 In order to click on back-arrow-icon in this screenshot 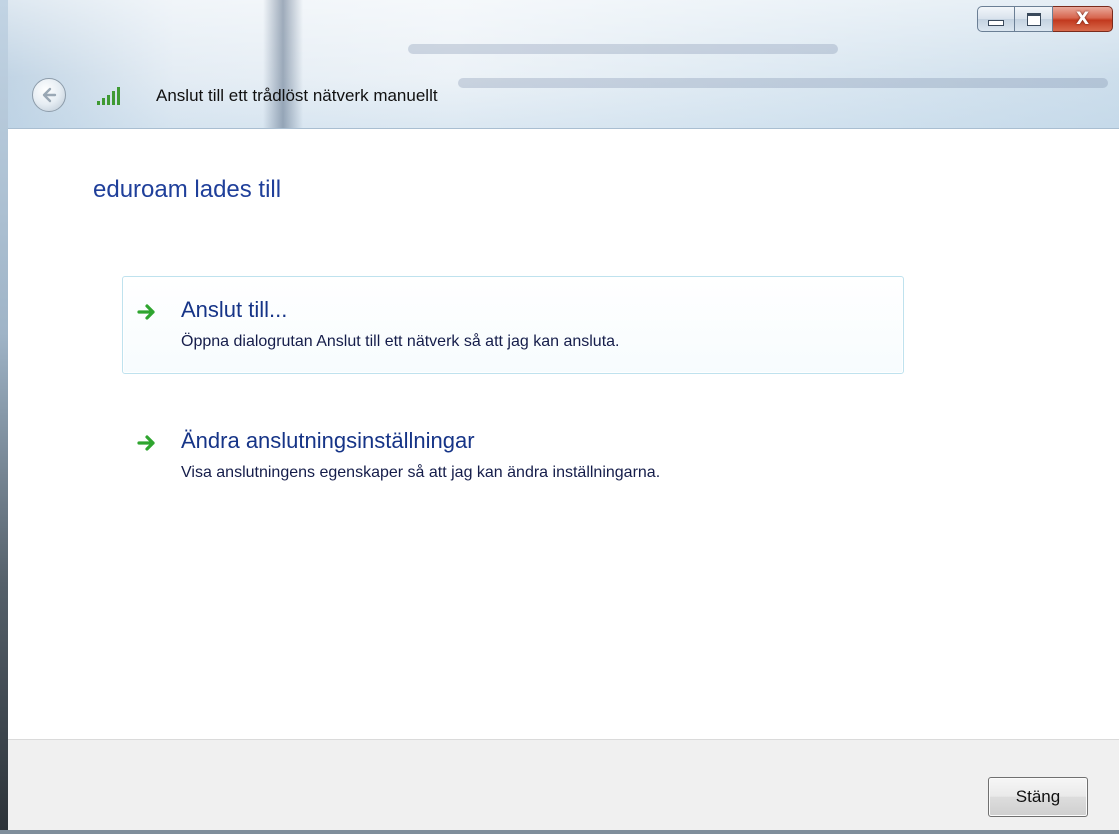, I will do `click(49, 95)`.